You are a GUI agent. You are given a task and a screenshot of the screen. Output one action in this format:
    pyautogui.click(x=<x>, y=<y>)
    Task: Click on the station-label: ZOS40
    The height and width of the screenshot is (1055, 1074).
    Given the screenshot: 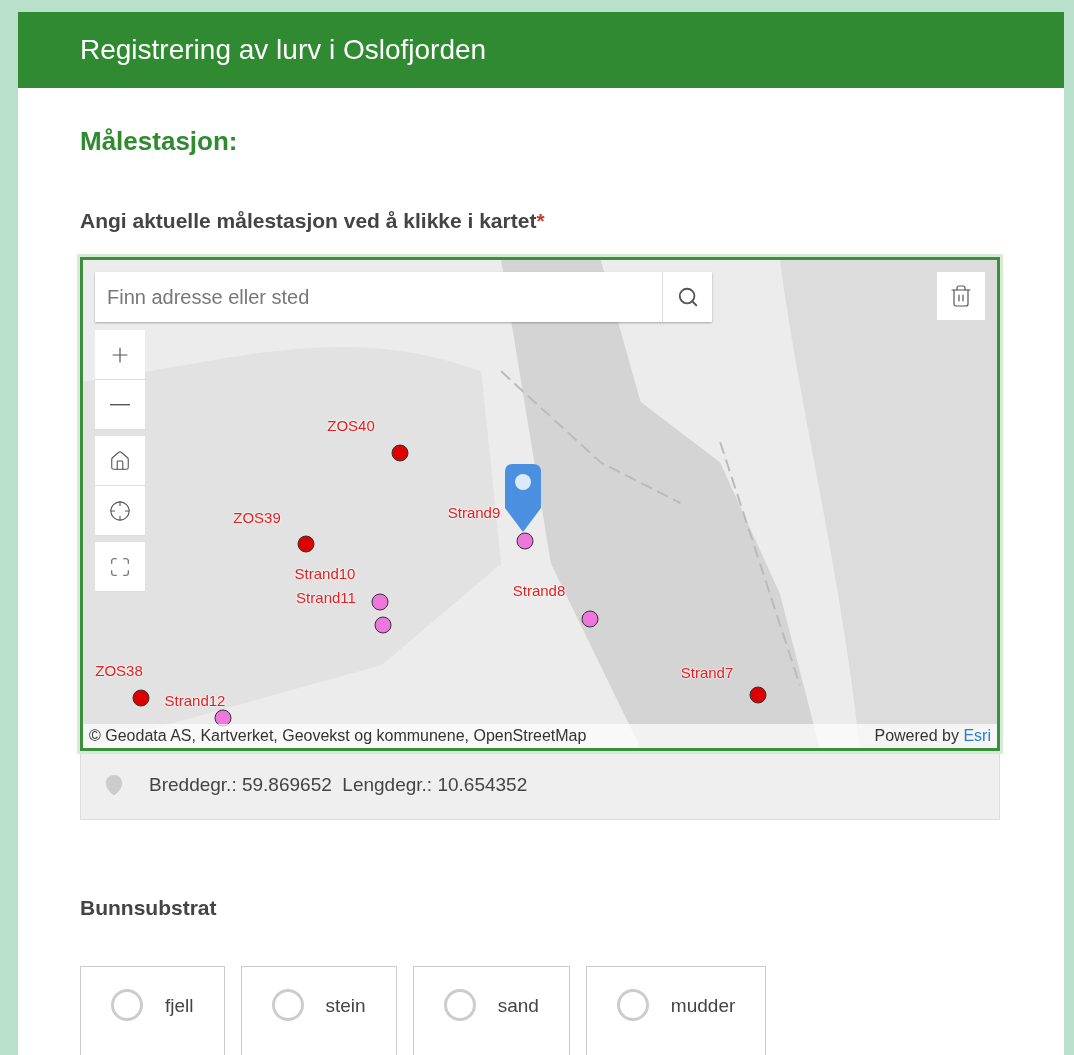 What is the action you would take?
    pyautogui.click(x=351, y=425)
    